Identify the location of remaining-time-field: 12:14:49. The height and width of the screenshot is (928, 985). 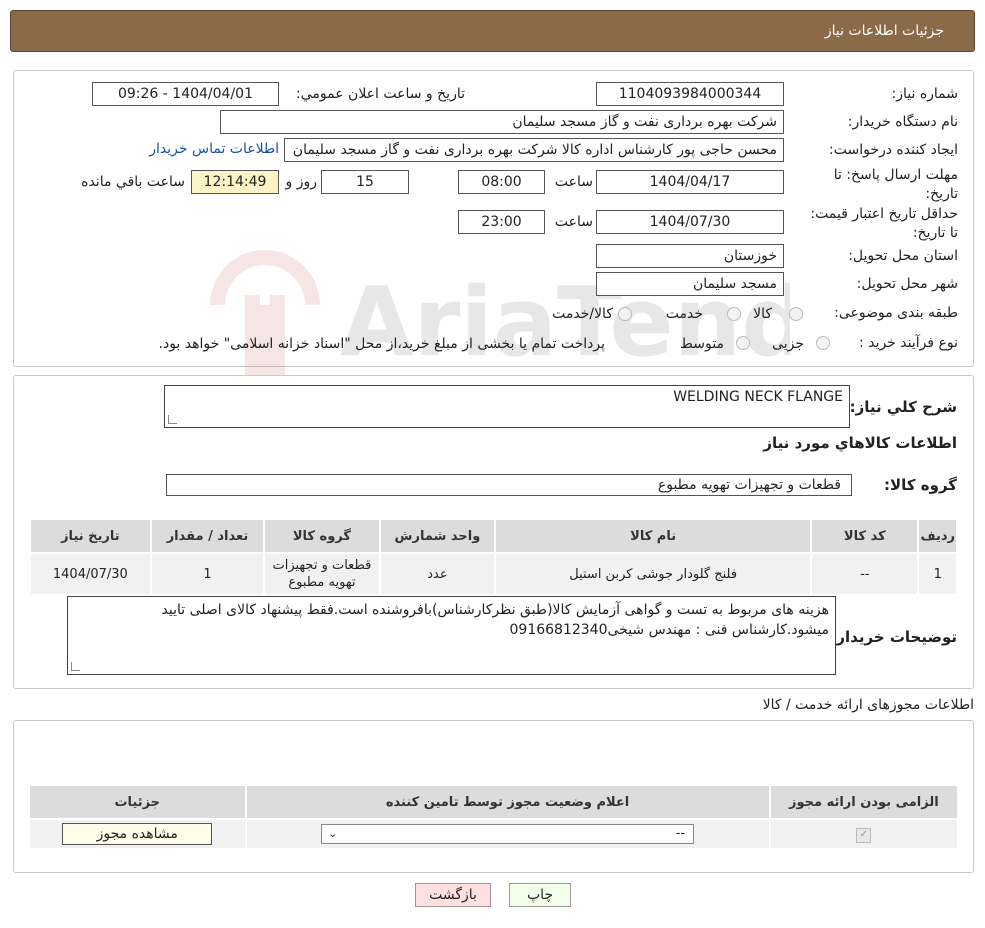
(235, 182).